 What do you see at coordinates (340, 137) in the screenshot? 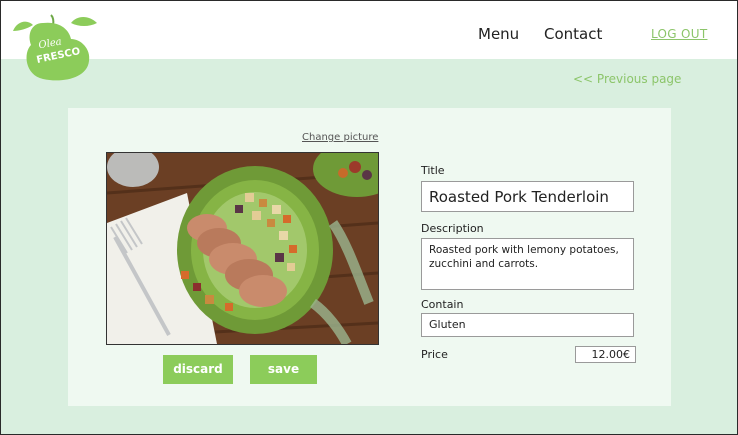
I see `change-picture-link: Change picture` at bounding box center [340, 137].